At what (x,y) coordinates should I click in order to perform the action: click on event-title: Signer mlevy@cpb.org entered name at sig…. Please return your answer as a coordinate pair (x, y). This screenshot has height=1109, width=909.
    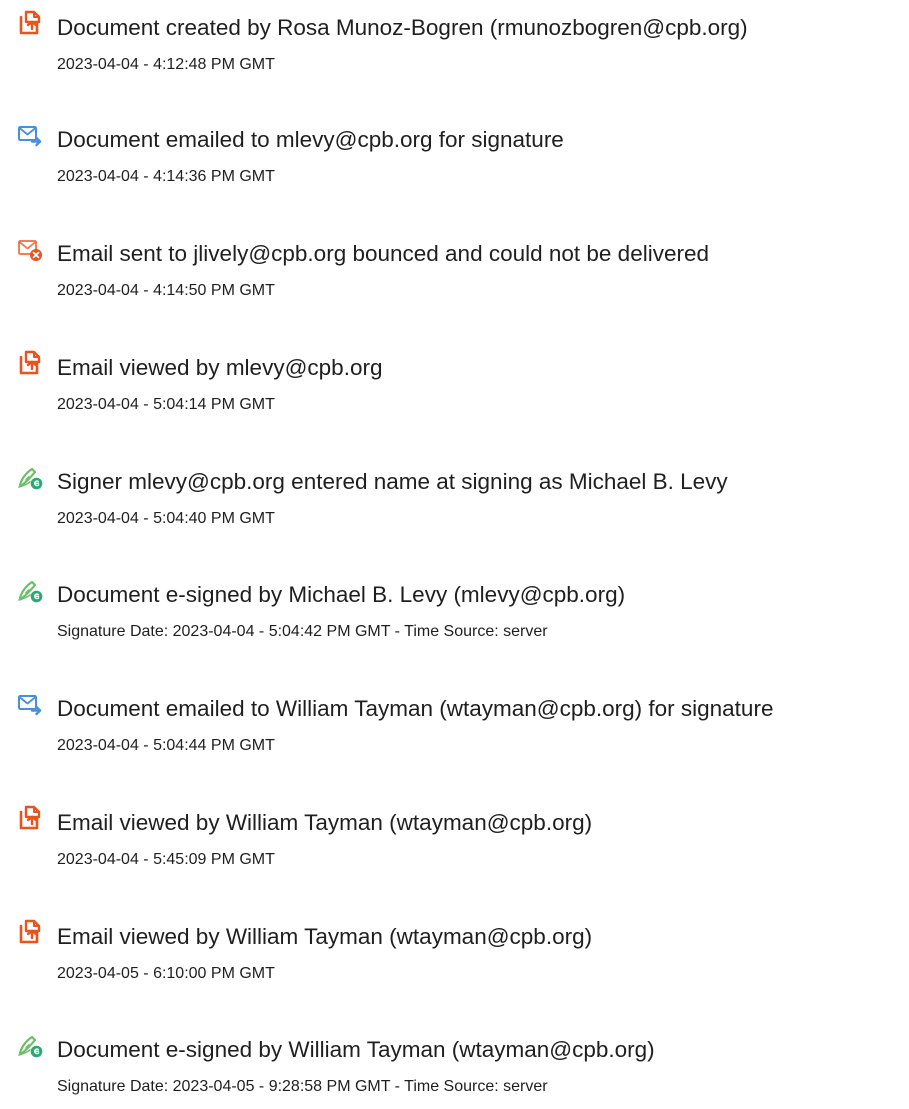
    Looking at the image, I should click on (392, 481).